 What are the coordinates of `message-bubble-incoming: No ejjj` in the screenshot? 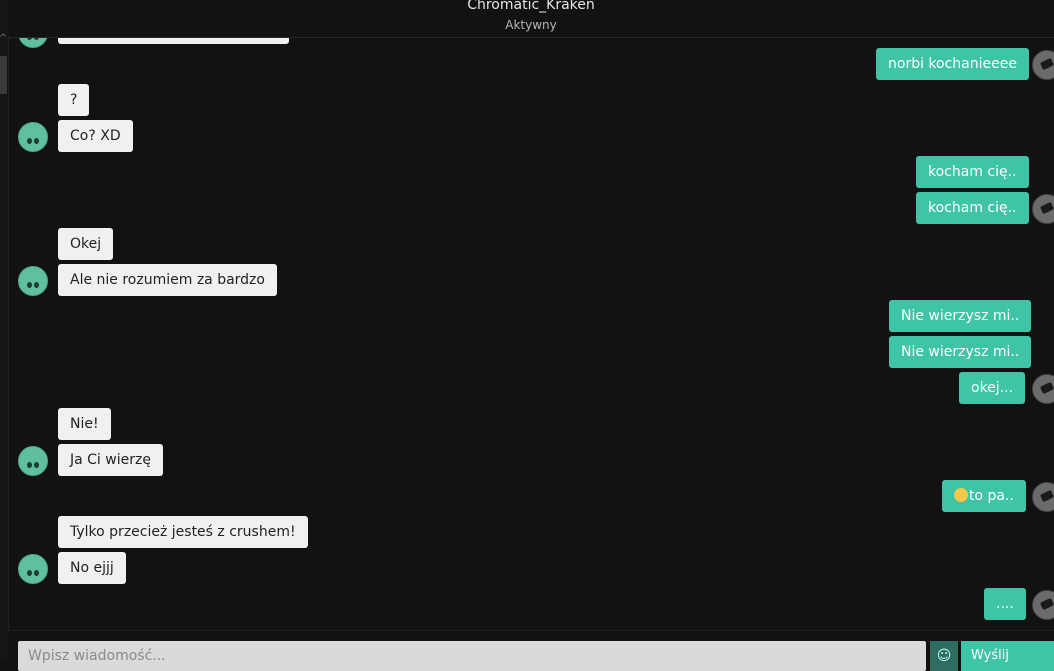 It's located at (92, 568).